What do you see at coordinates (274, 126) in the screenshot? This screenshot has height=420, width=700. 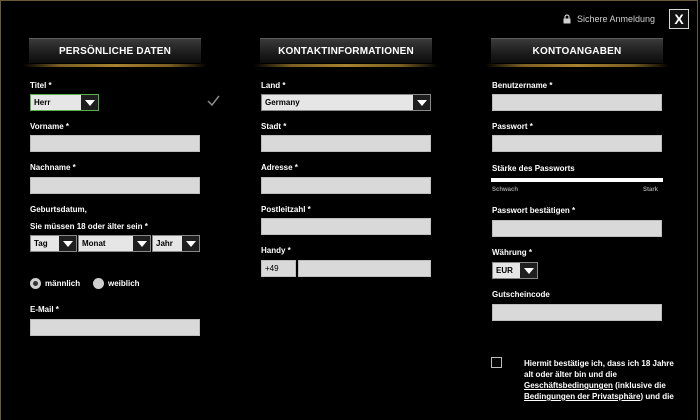 I see `city-label: Stadt *` at bounding box center [274, 126].